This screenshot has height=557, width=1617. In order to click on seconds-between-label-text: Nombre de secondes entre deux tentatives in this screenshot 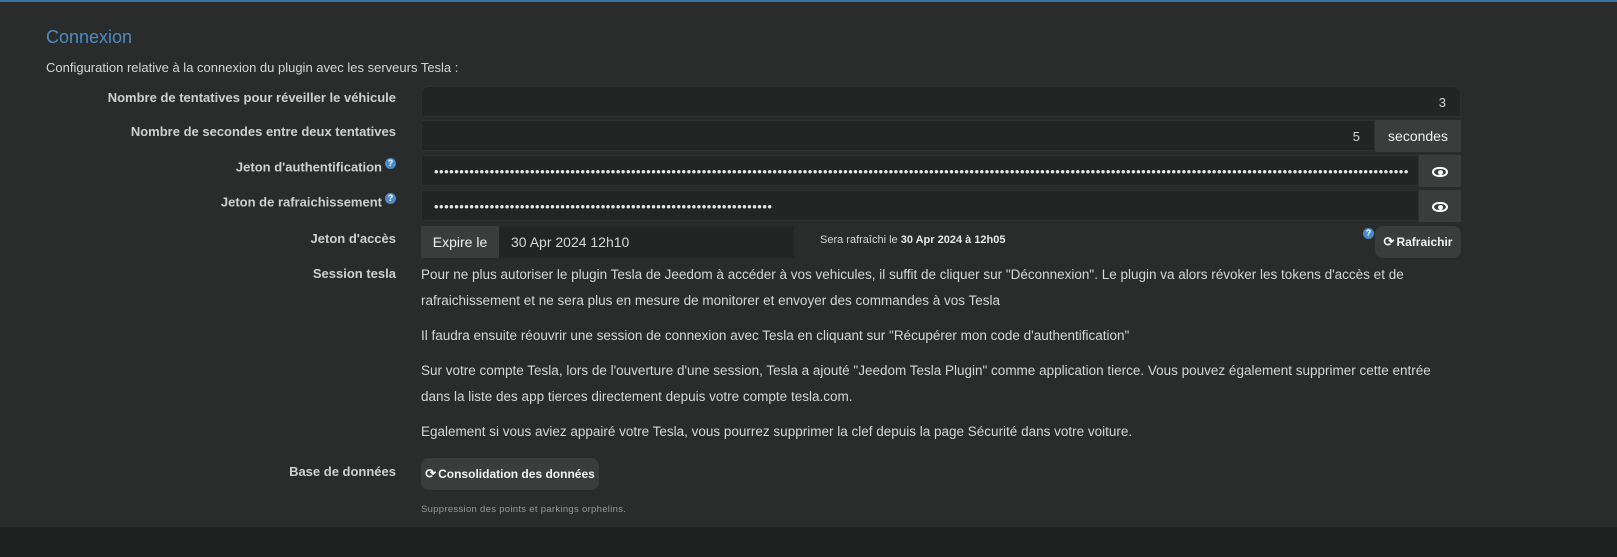, I will do `click(263, 131)`.